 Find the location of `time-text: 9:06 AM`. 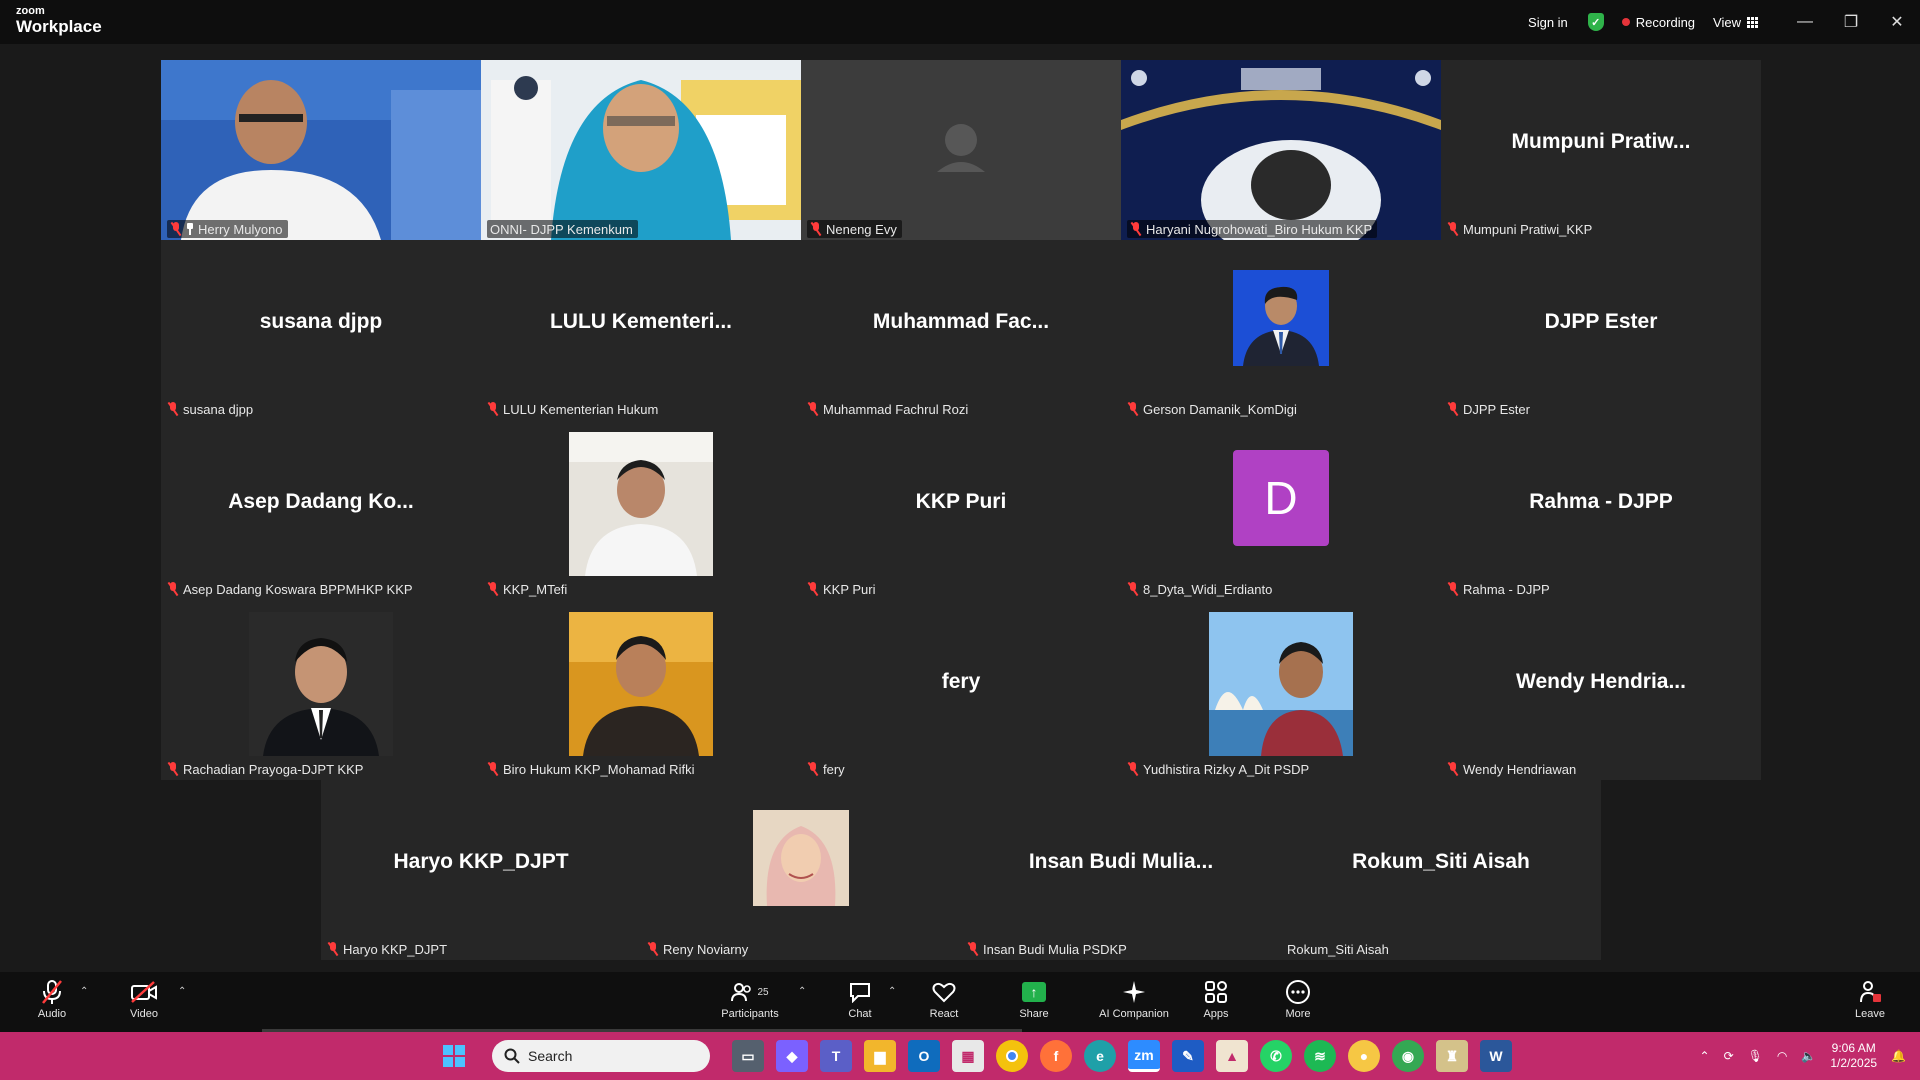

time-text: 9:06 AM is located at coordinates (1853, 1048).